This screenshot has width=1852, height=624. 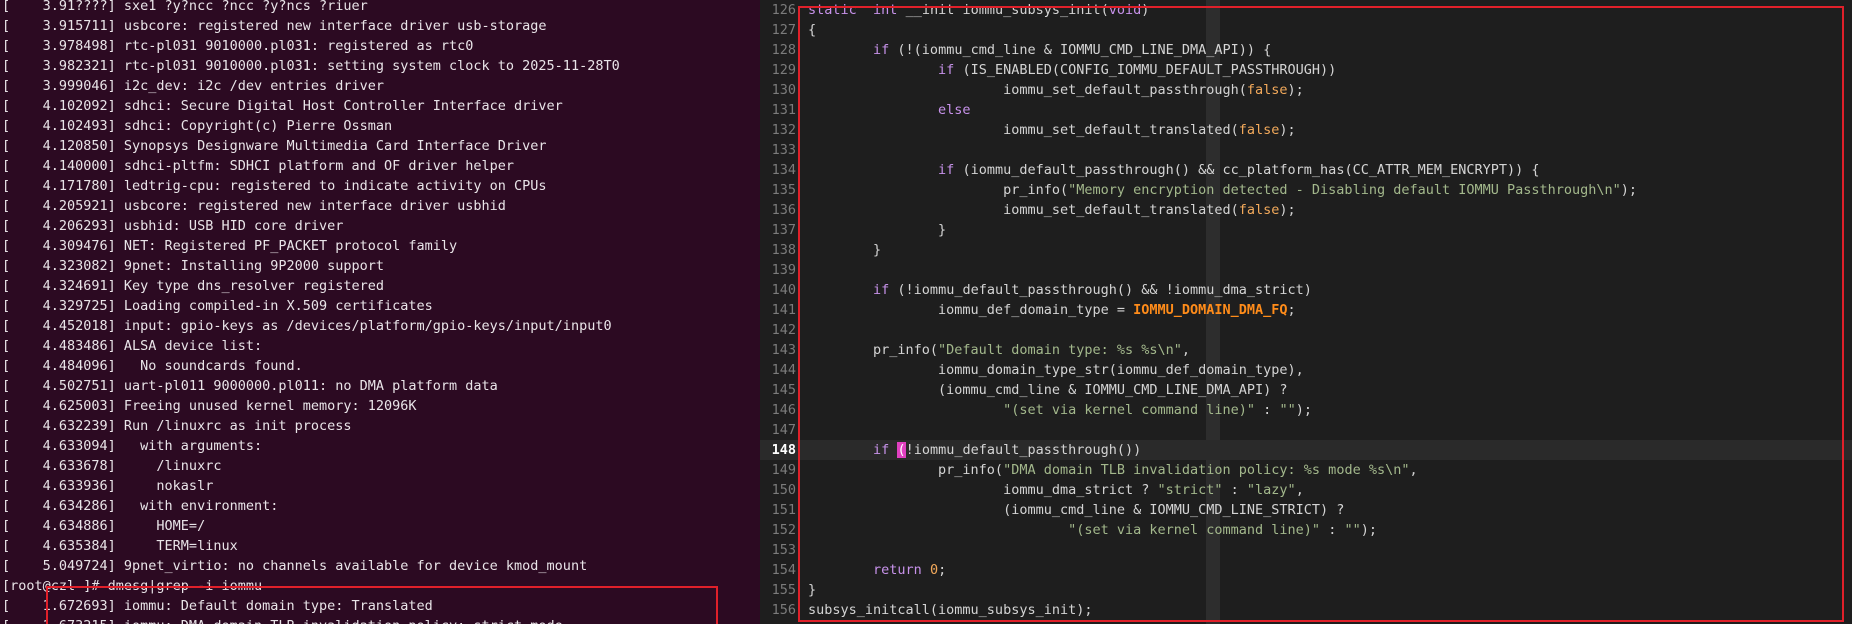 What do you see at coordinates (783, 310) in the screenshot?
I see `line-number: 141` at bounding box center [783, 310].